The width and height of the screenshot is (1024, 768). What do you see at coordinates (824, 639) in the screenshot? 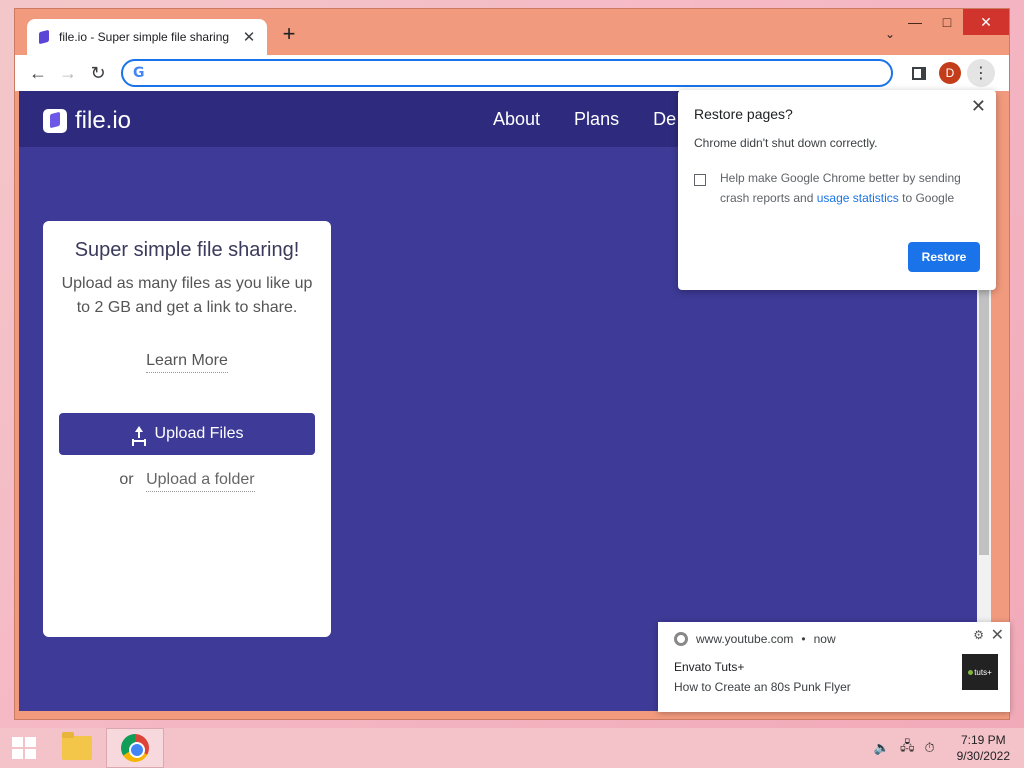
I see `notification-time: now` at bounding box center [824, 639].